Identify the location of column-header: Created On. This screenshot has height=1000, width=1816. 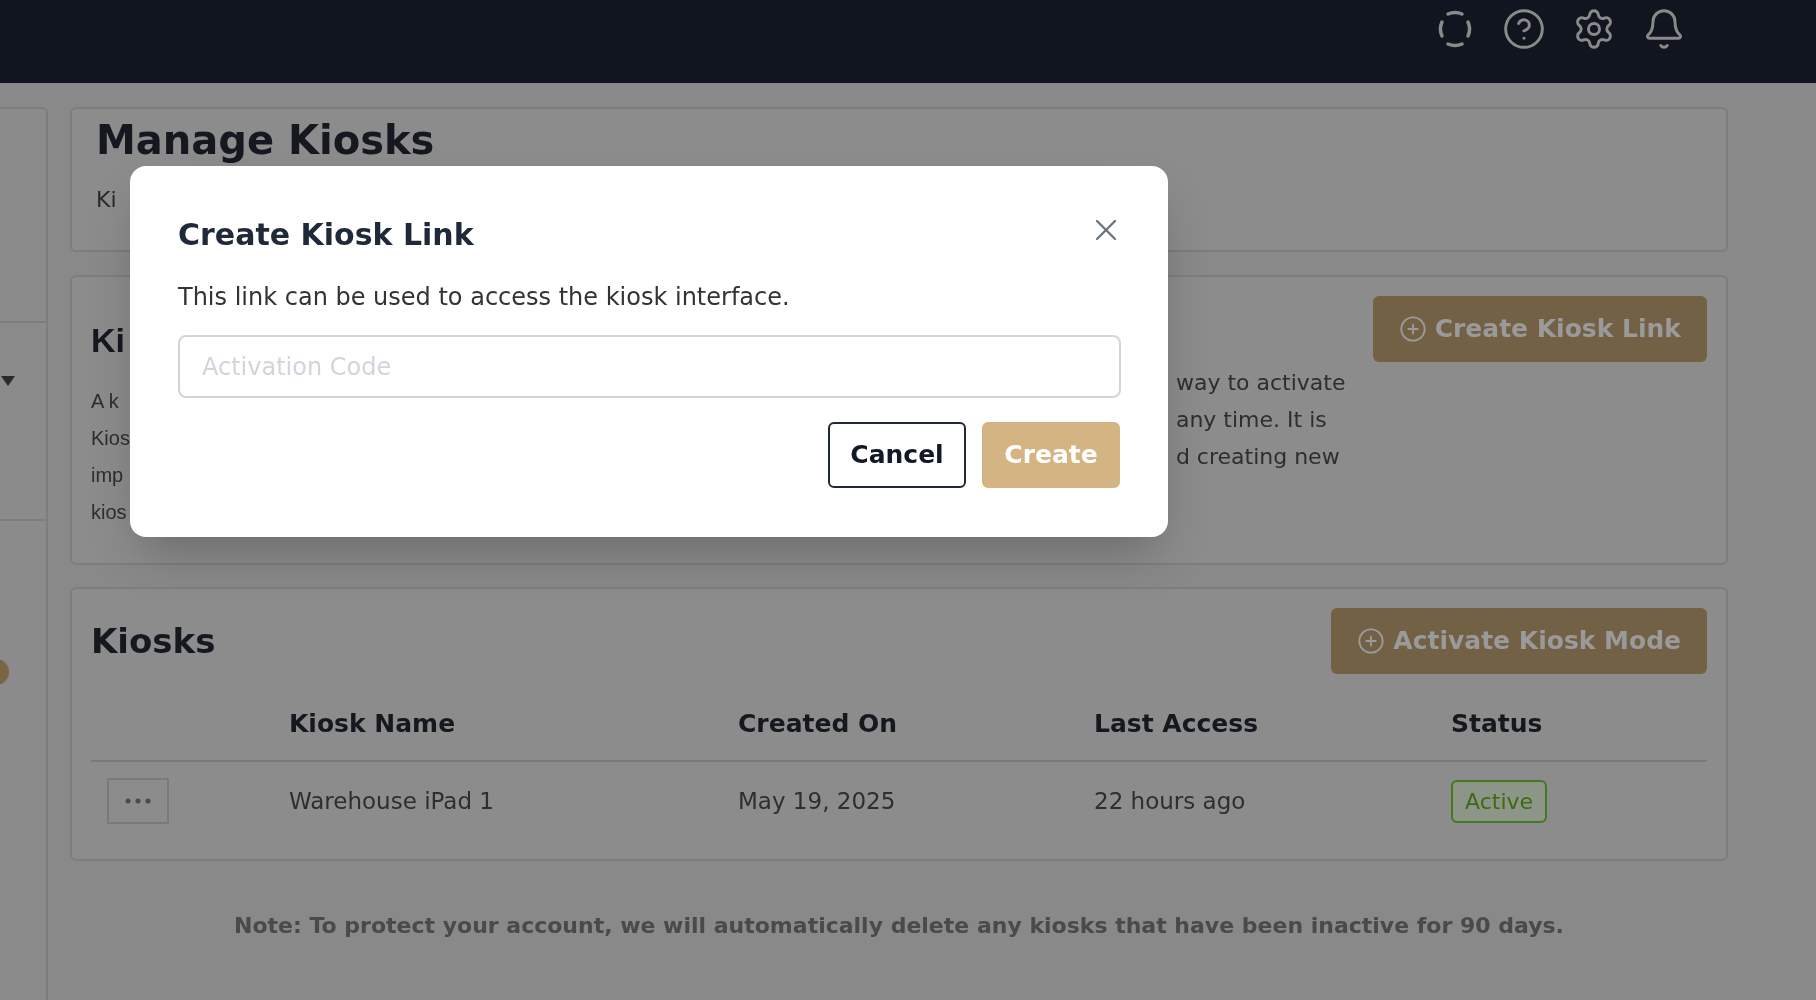
(818, 723).